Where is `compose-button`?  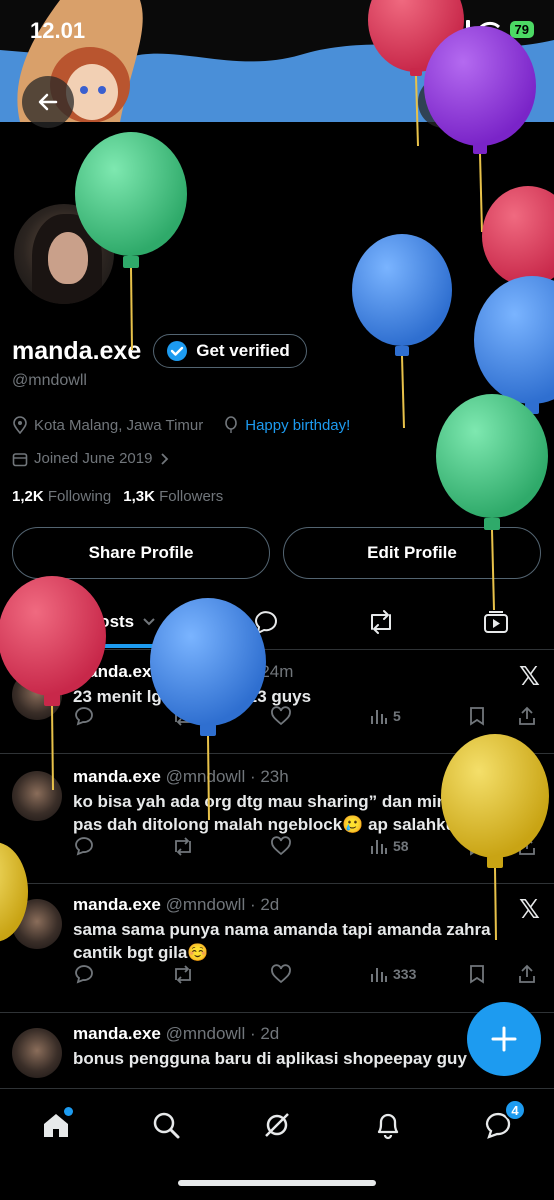 compose-button is located at coordinates (504, 1039).